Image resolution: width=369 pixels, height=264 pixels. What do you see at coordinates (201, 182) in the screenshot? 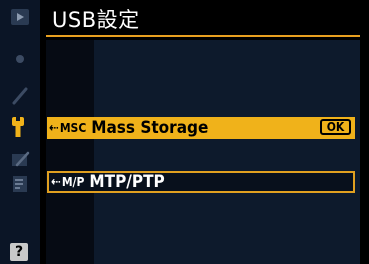
I see `option-mtp-ptp: ⇠ M/P MTP/PTP` at bounding box center [201, 182].